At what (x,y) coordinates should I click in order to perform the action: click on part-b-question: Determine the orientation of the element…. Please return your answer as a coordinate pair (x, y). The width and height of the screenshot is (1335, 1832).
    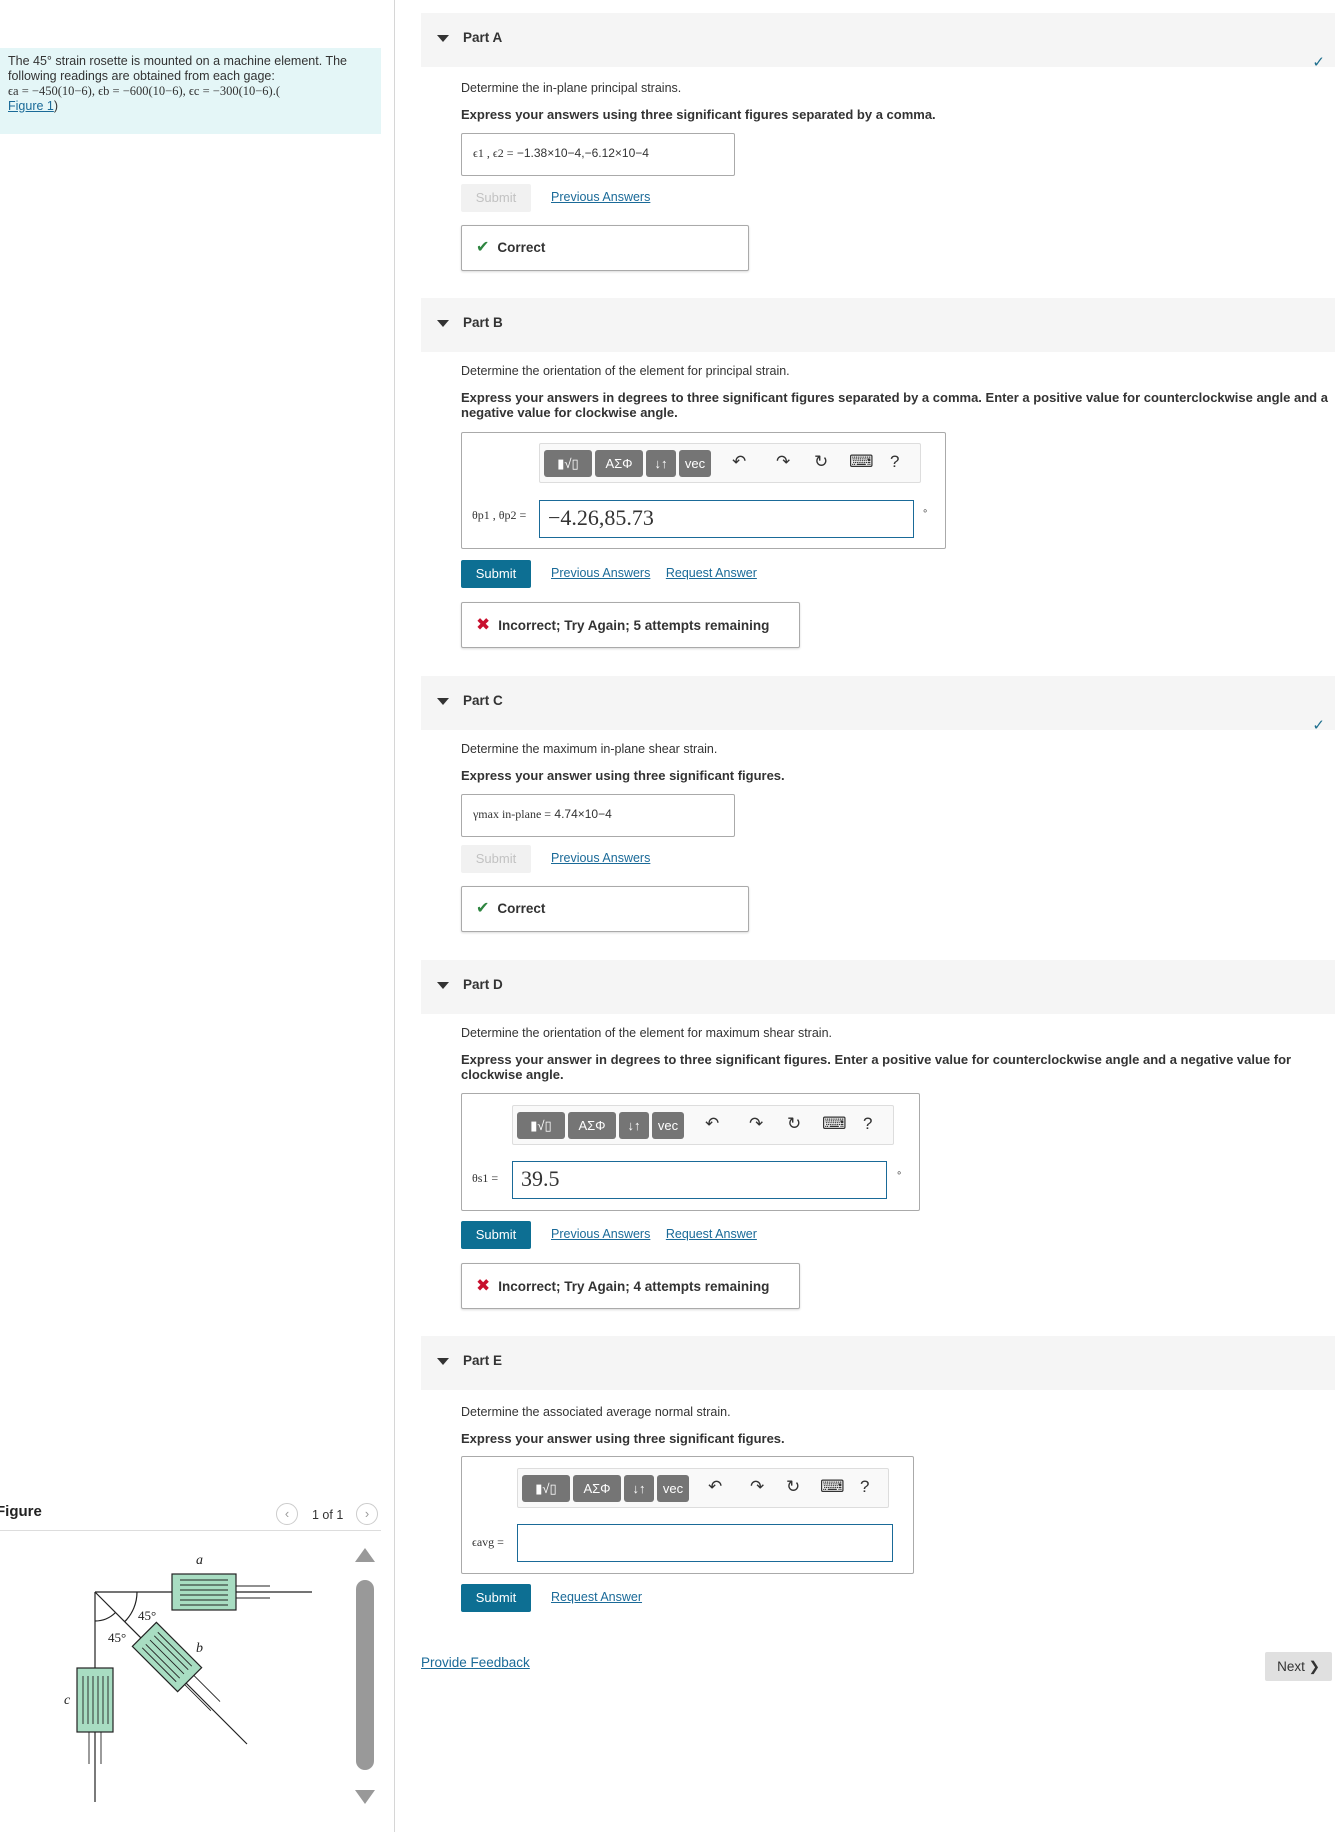
    Looking at the image, I should click on (625, 371).